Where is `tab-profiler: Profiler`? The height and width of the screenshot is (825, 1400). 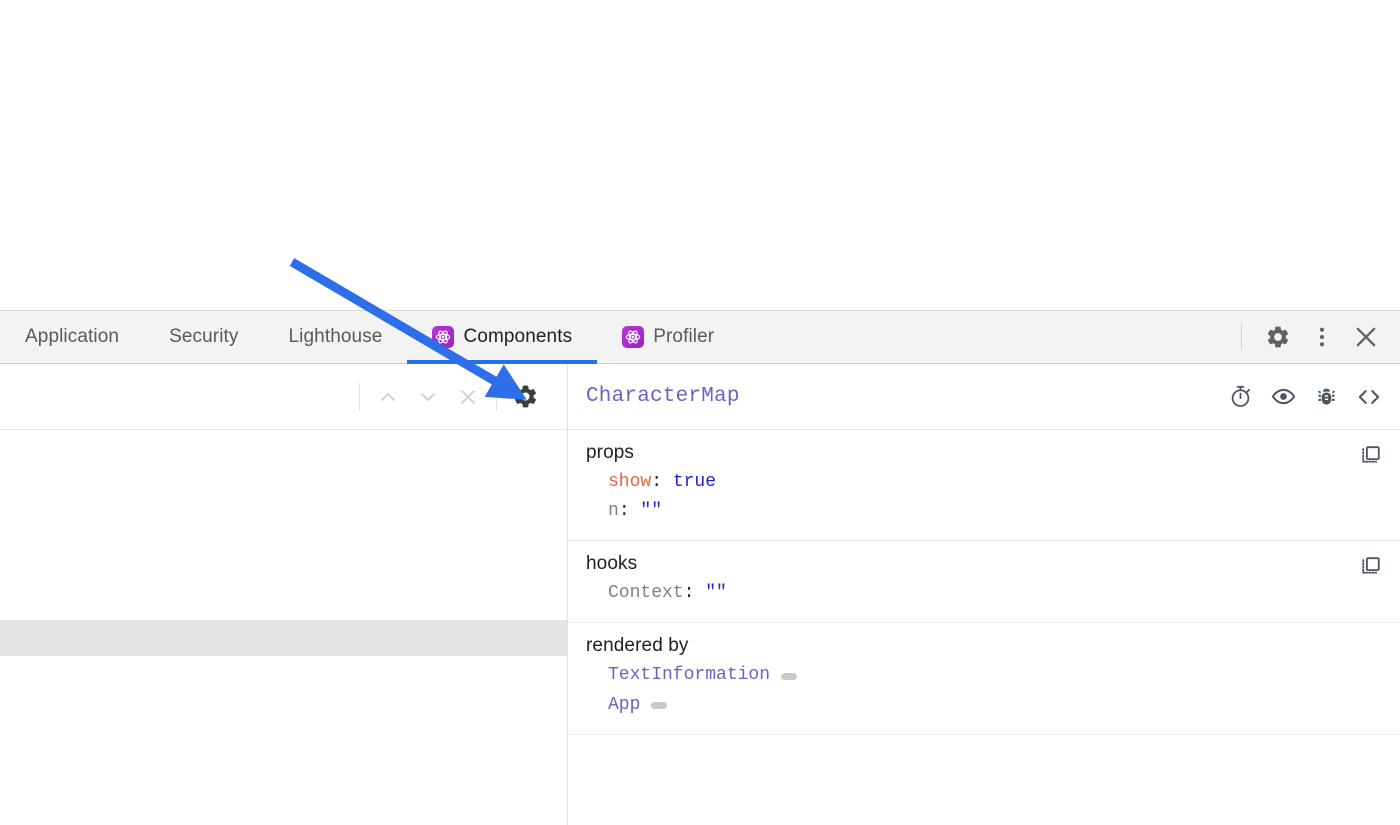 tab-profiler: Profiler is located at coordinates (668, 337).